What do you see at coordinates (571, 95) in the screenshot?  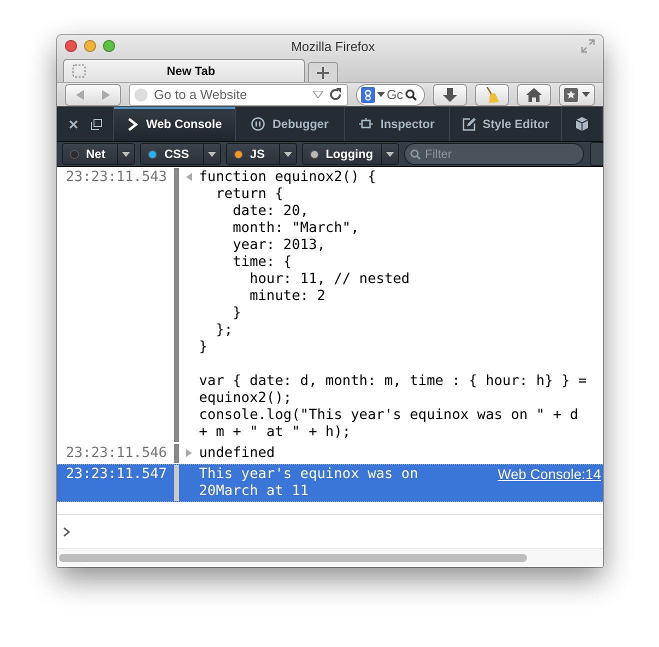 I see `star-icon` at bounding box center [571, 95].